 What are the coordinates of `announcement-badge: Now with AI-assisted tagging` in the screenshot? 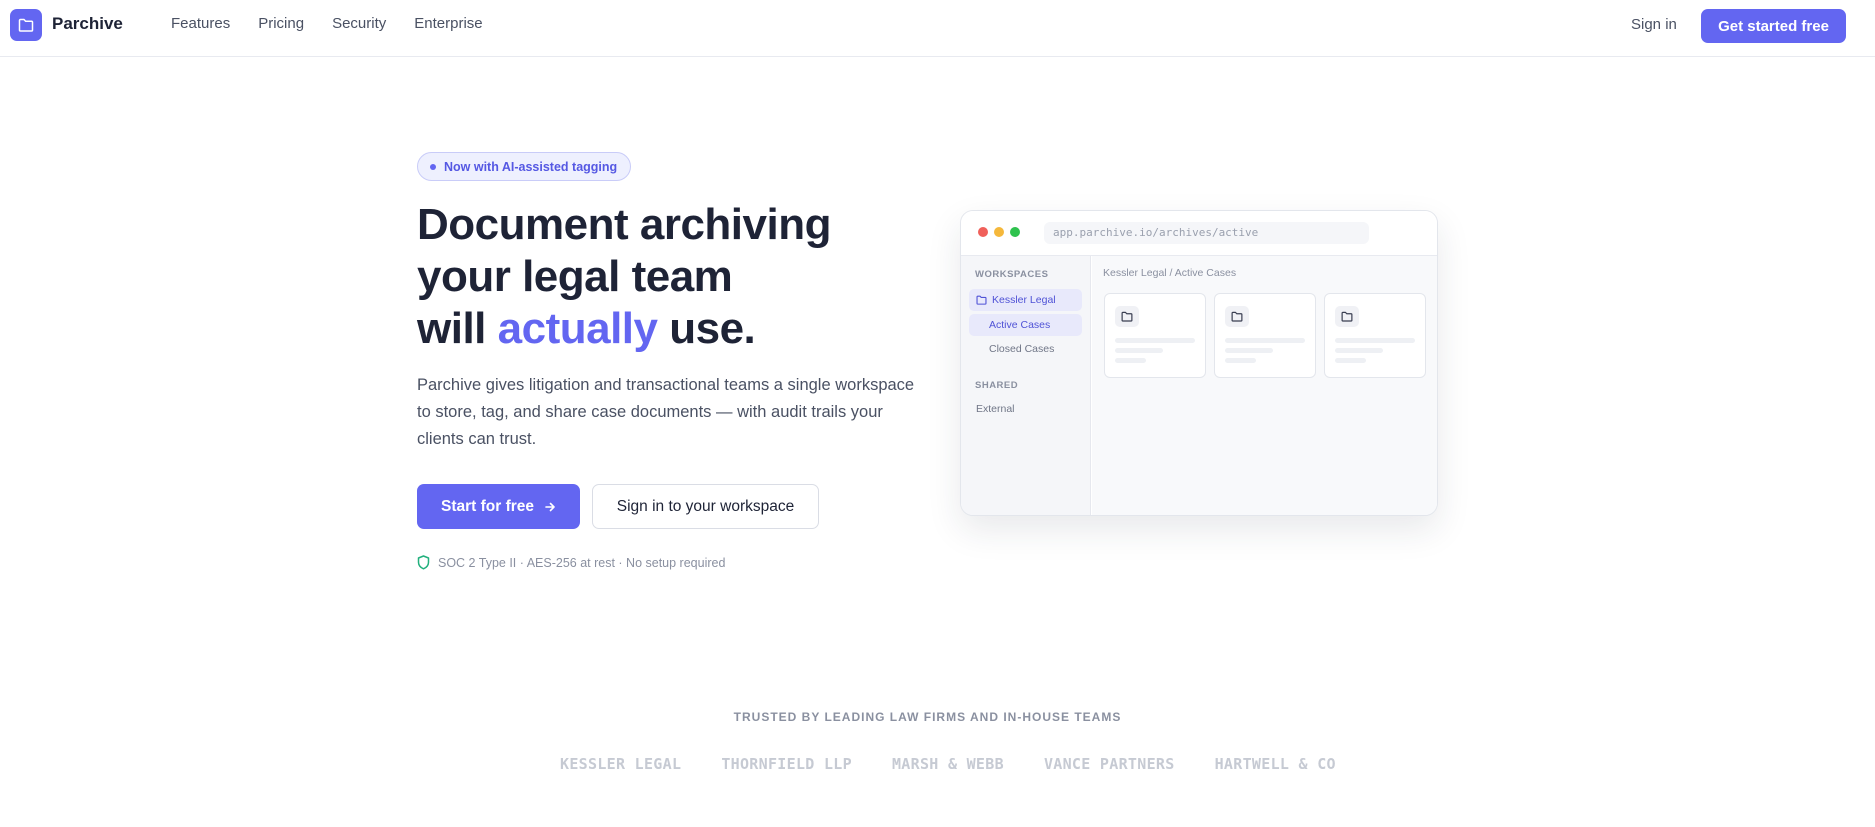 It's located at (524, 166).